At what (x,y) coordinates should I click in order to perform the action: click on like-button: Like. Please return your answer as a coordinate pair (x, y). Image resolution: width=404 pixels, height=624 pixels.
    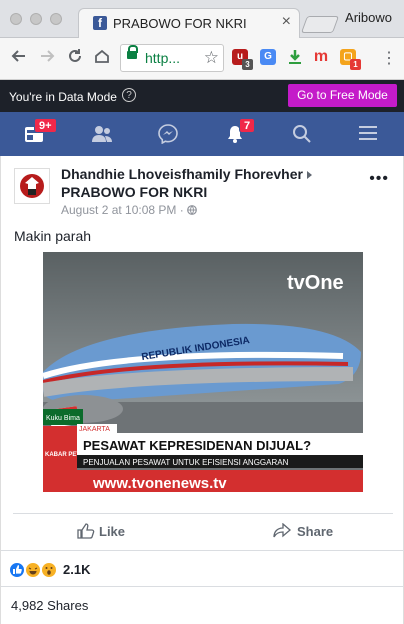
    Looking at the image, I should click on (101, 531).